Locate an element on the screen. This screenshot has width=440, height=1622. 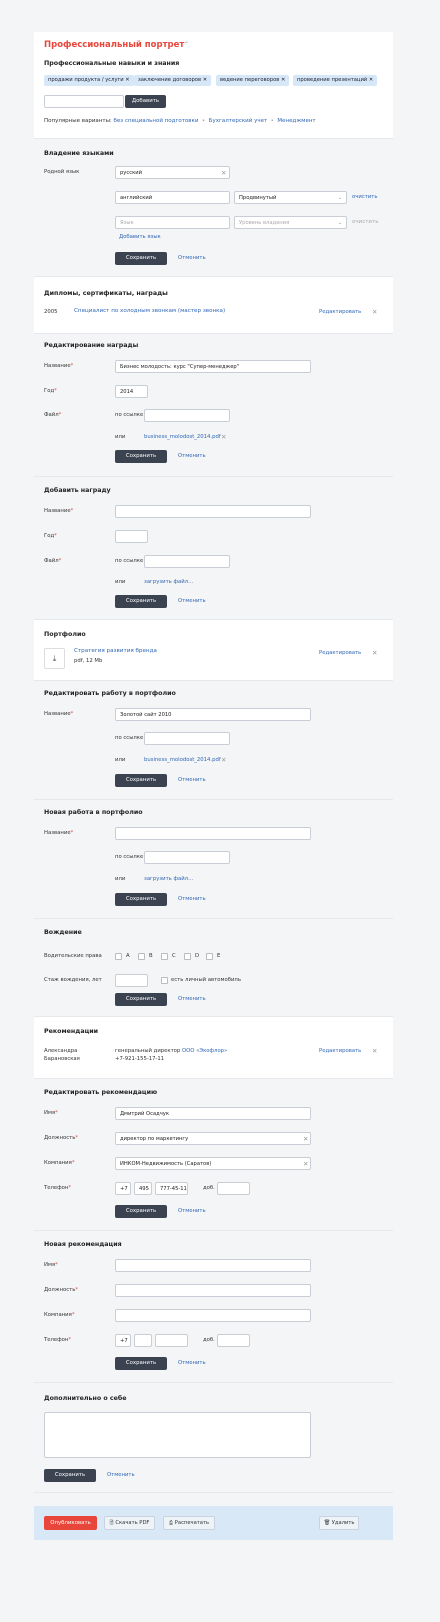
license-checkbox-c is located at coordinates (164, 956).